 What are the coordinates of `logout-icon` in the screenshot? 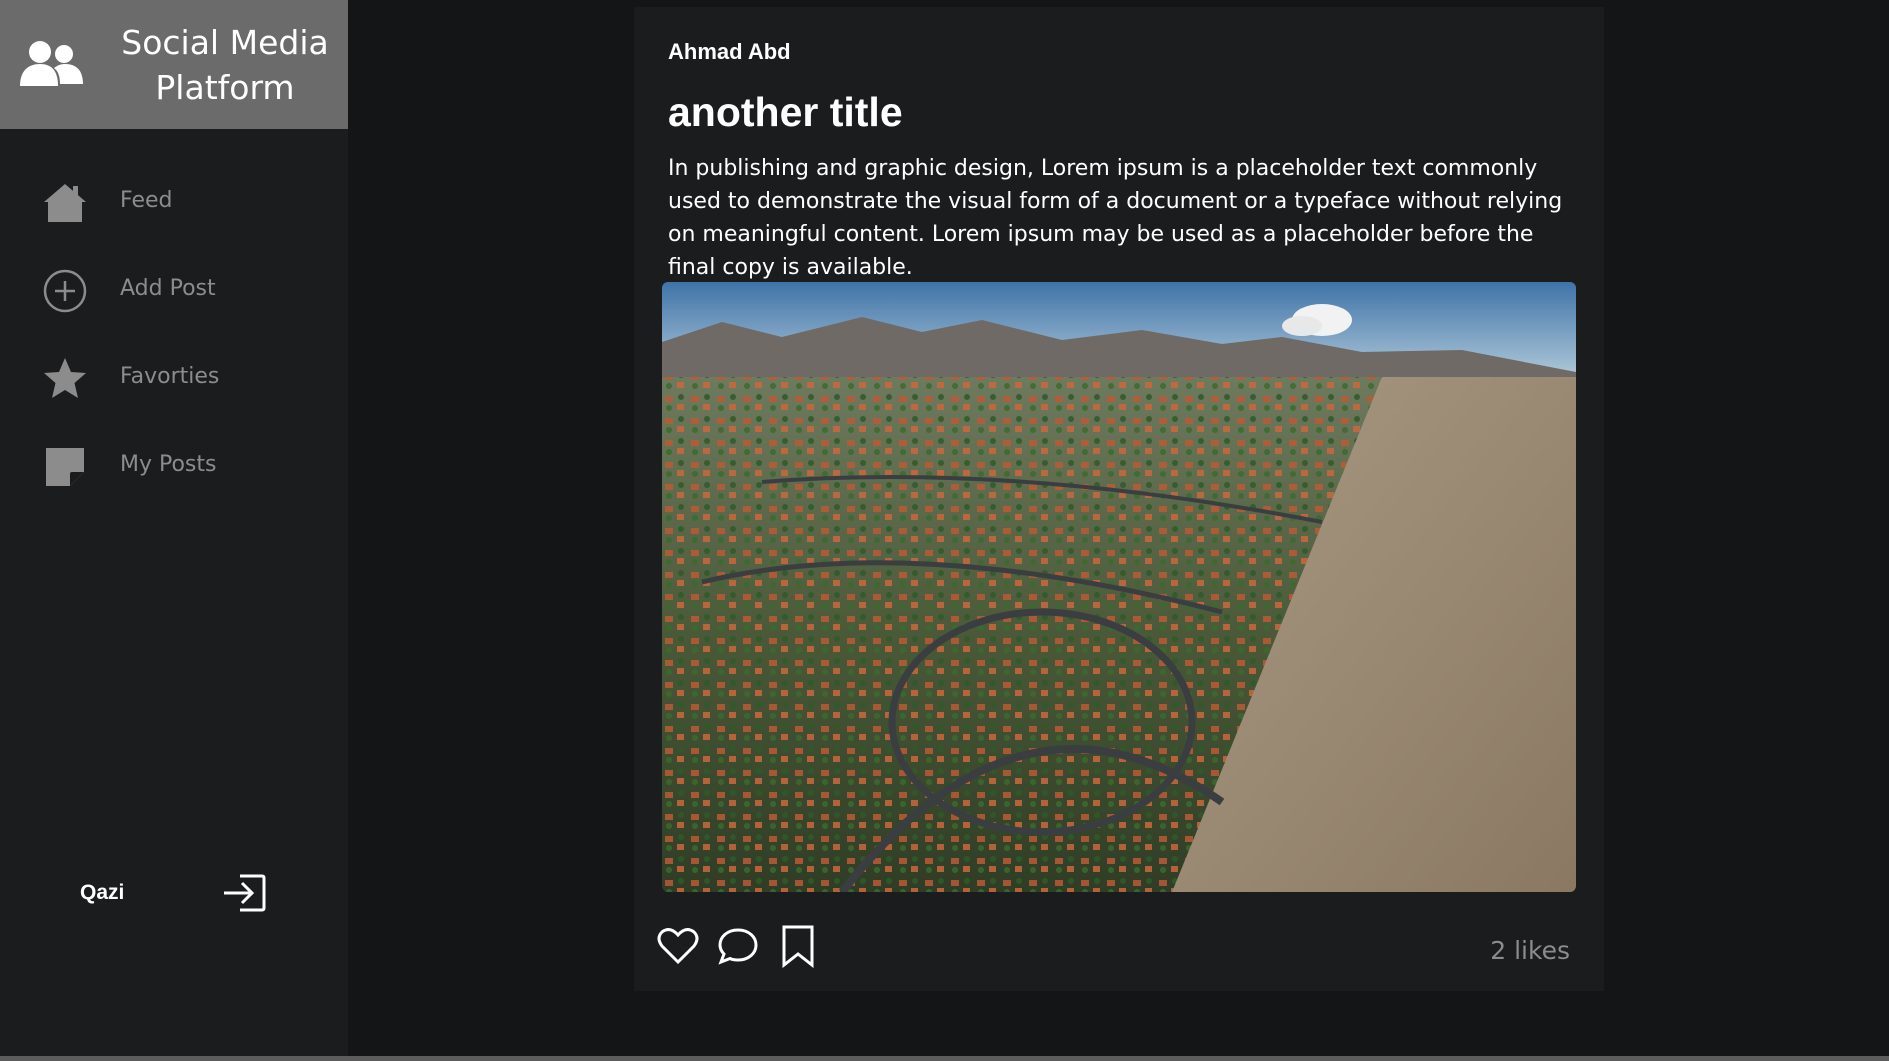 It's located at (245, 893).